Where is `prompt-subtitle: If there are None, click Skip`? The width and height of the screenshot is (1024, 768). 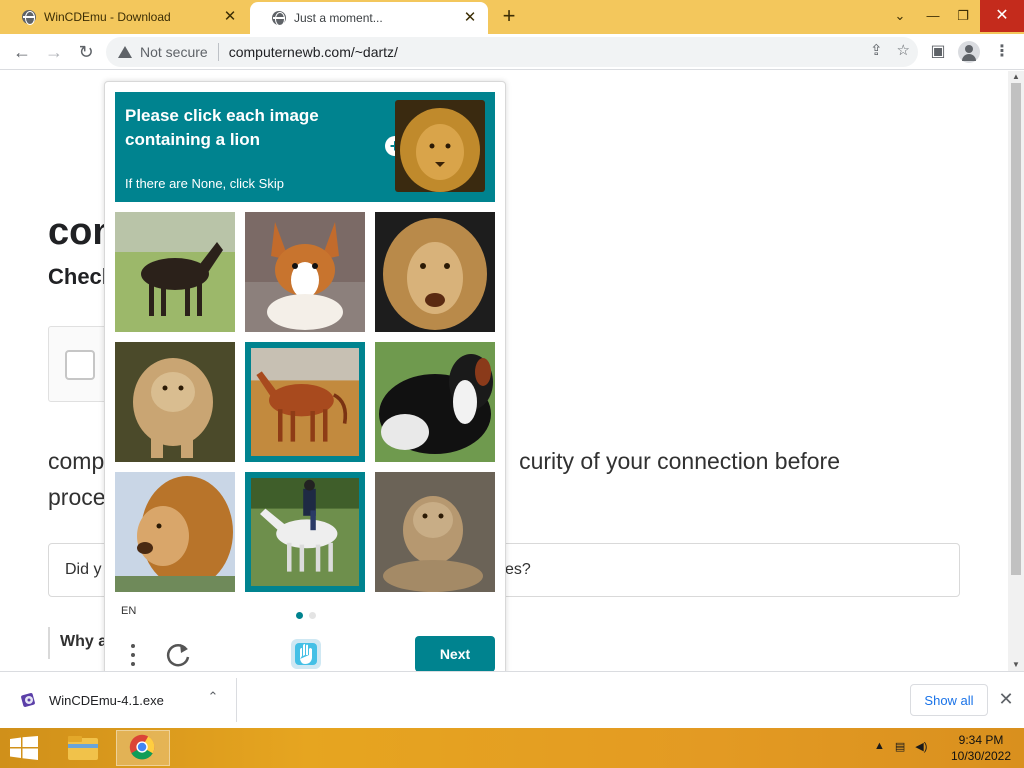
prompt-subtitle: If there are None, click Skip is located at coordinates (204, 183).